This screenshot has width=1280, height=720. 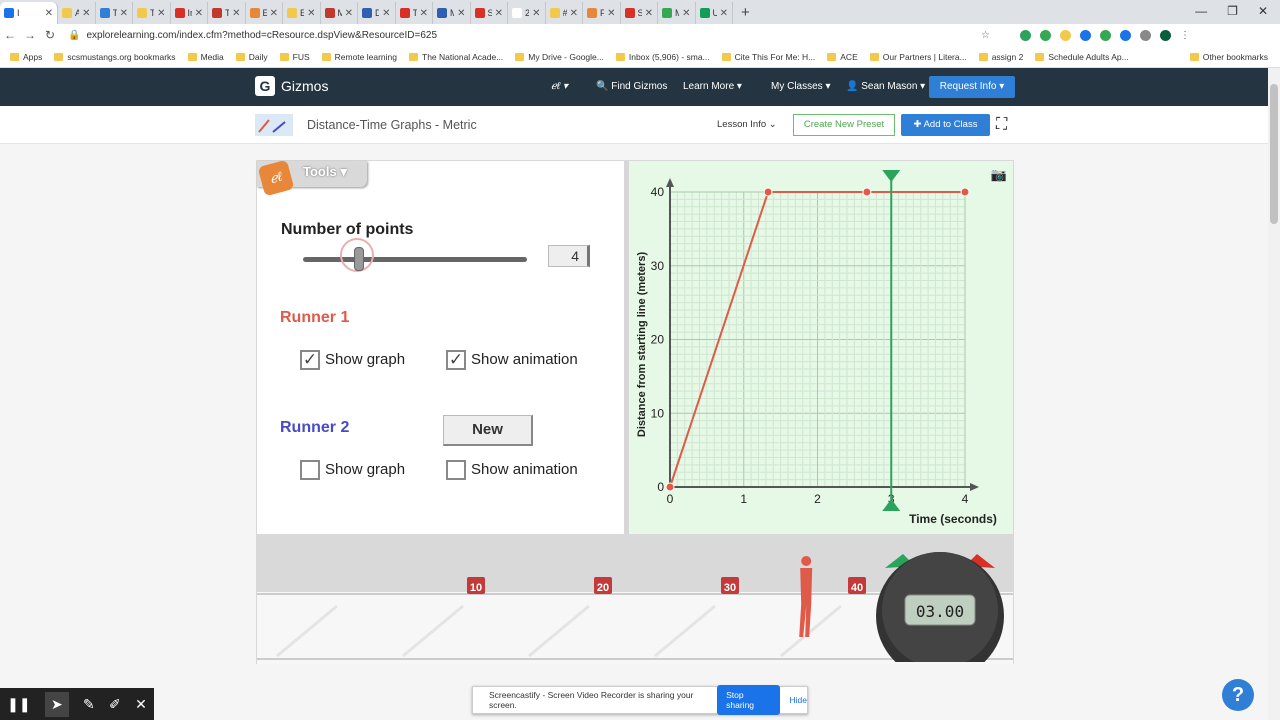 What do you see at coordinates (359, 259) in the screenshot?
I see `number-of-points-slider-thumb` at bounding box center [359, 259].